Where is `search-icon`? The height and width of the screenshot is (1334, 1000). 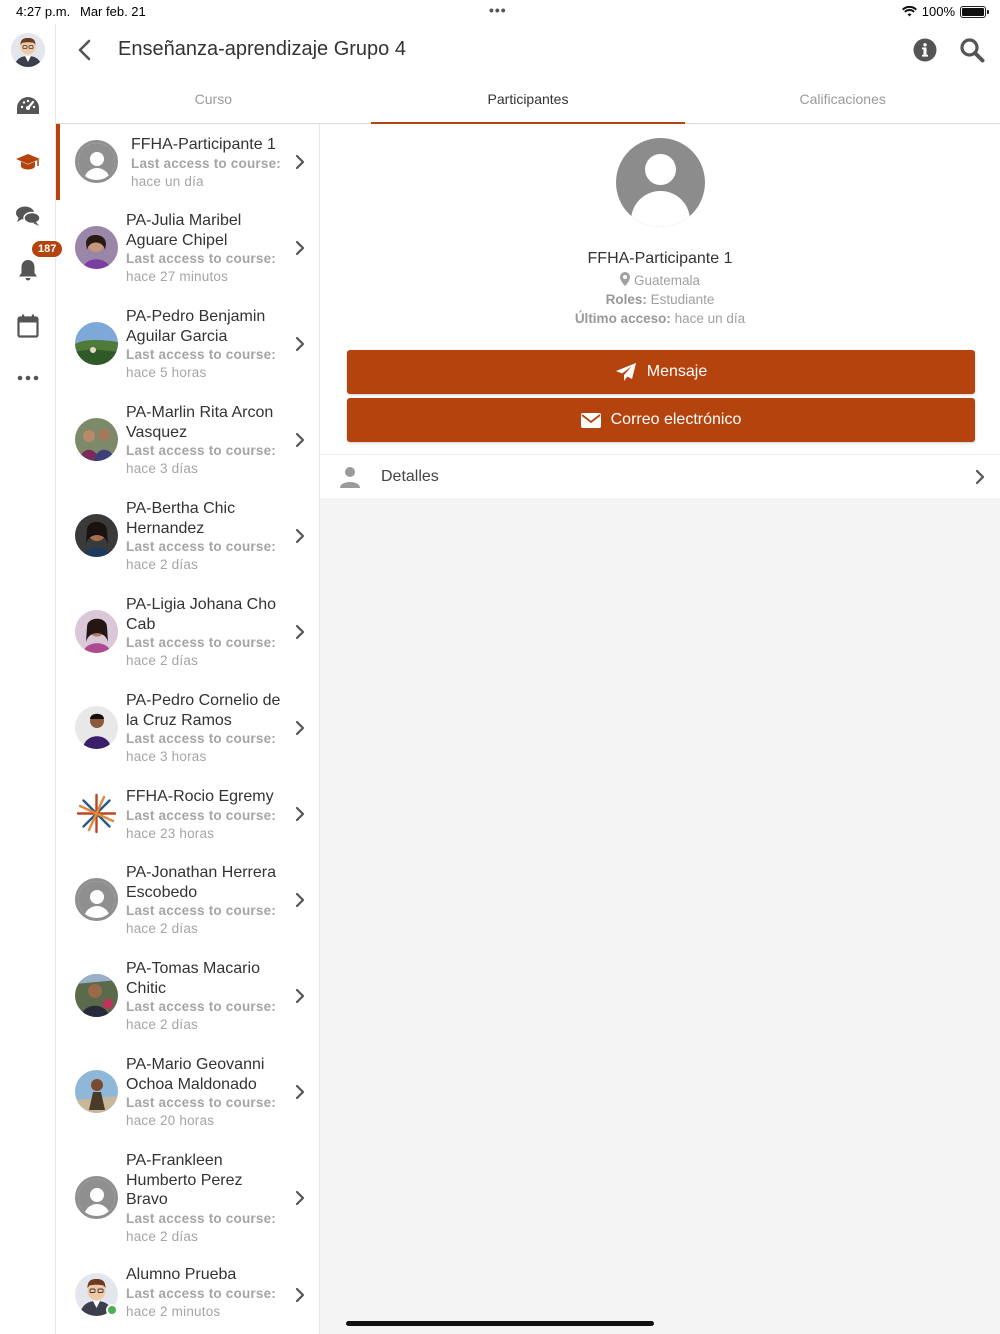 search-icon is located at coordinates (972, 50).